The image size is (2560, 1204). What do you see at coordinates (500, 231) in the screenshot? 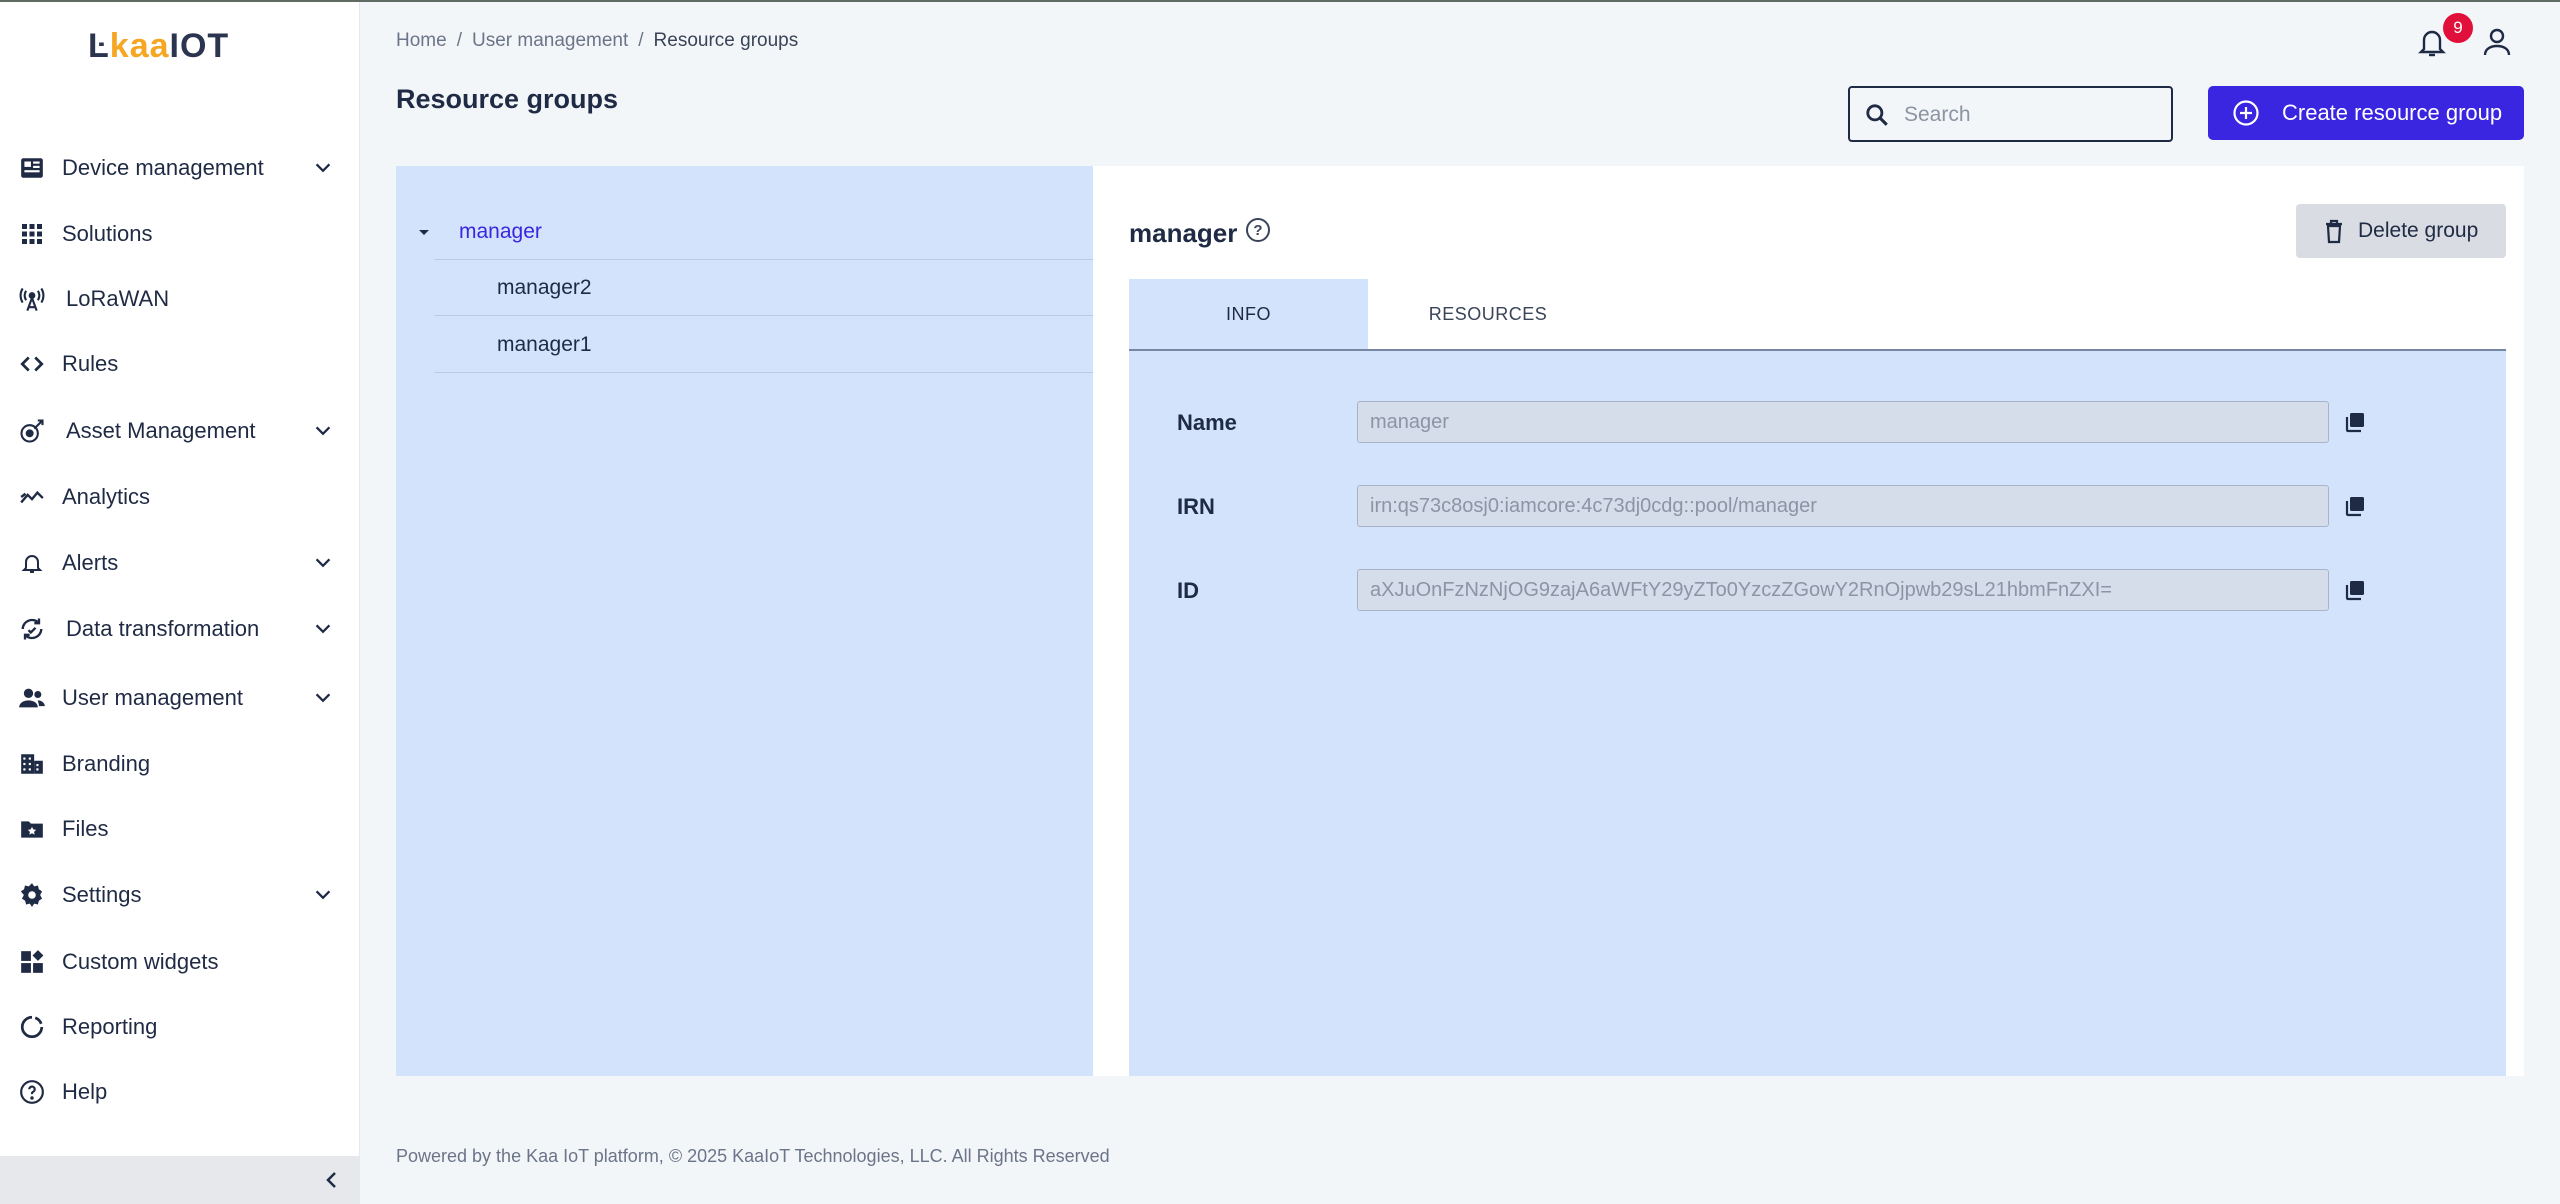
I see `tree-item-label: manager` at bounding box center [500, 231].